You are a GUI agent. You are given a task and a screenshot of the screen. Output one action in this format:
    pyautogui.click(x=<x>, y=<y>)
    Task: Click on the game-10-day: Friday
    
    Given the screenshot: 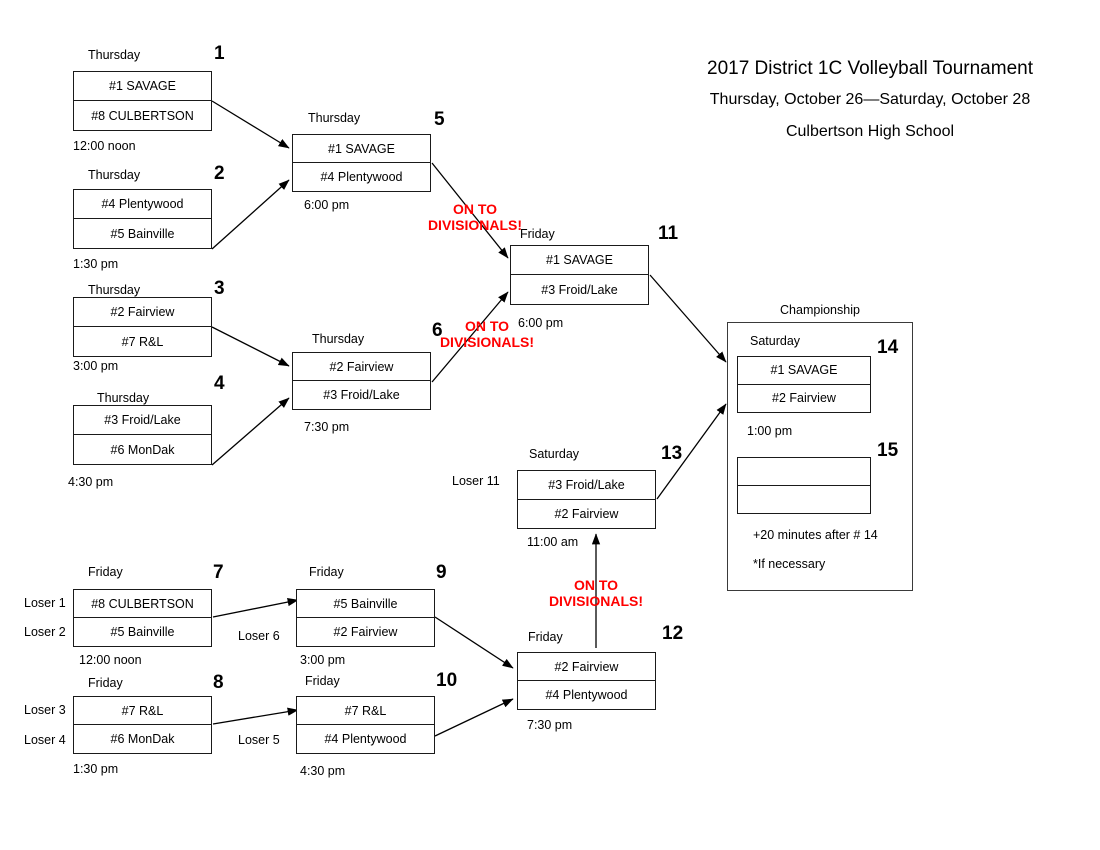 What is the action you would take?
    pyautogui.click(x=322, y=681)
    